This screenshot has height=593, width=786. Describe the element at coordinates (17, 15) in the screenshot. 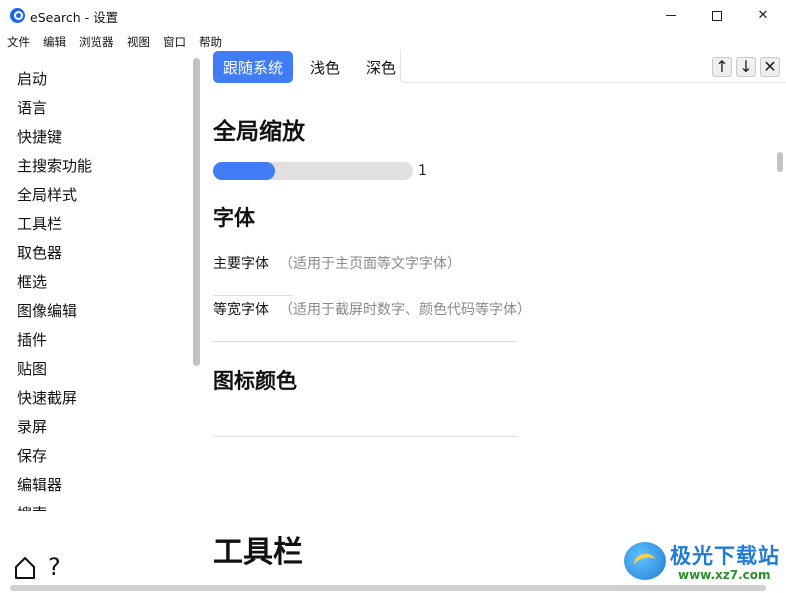

I see `app-search-icon` at that location.